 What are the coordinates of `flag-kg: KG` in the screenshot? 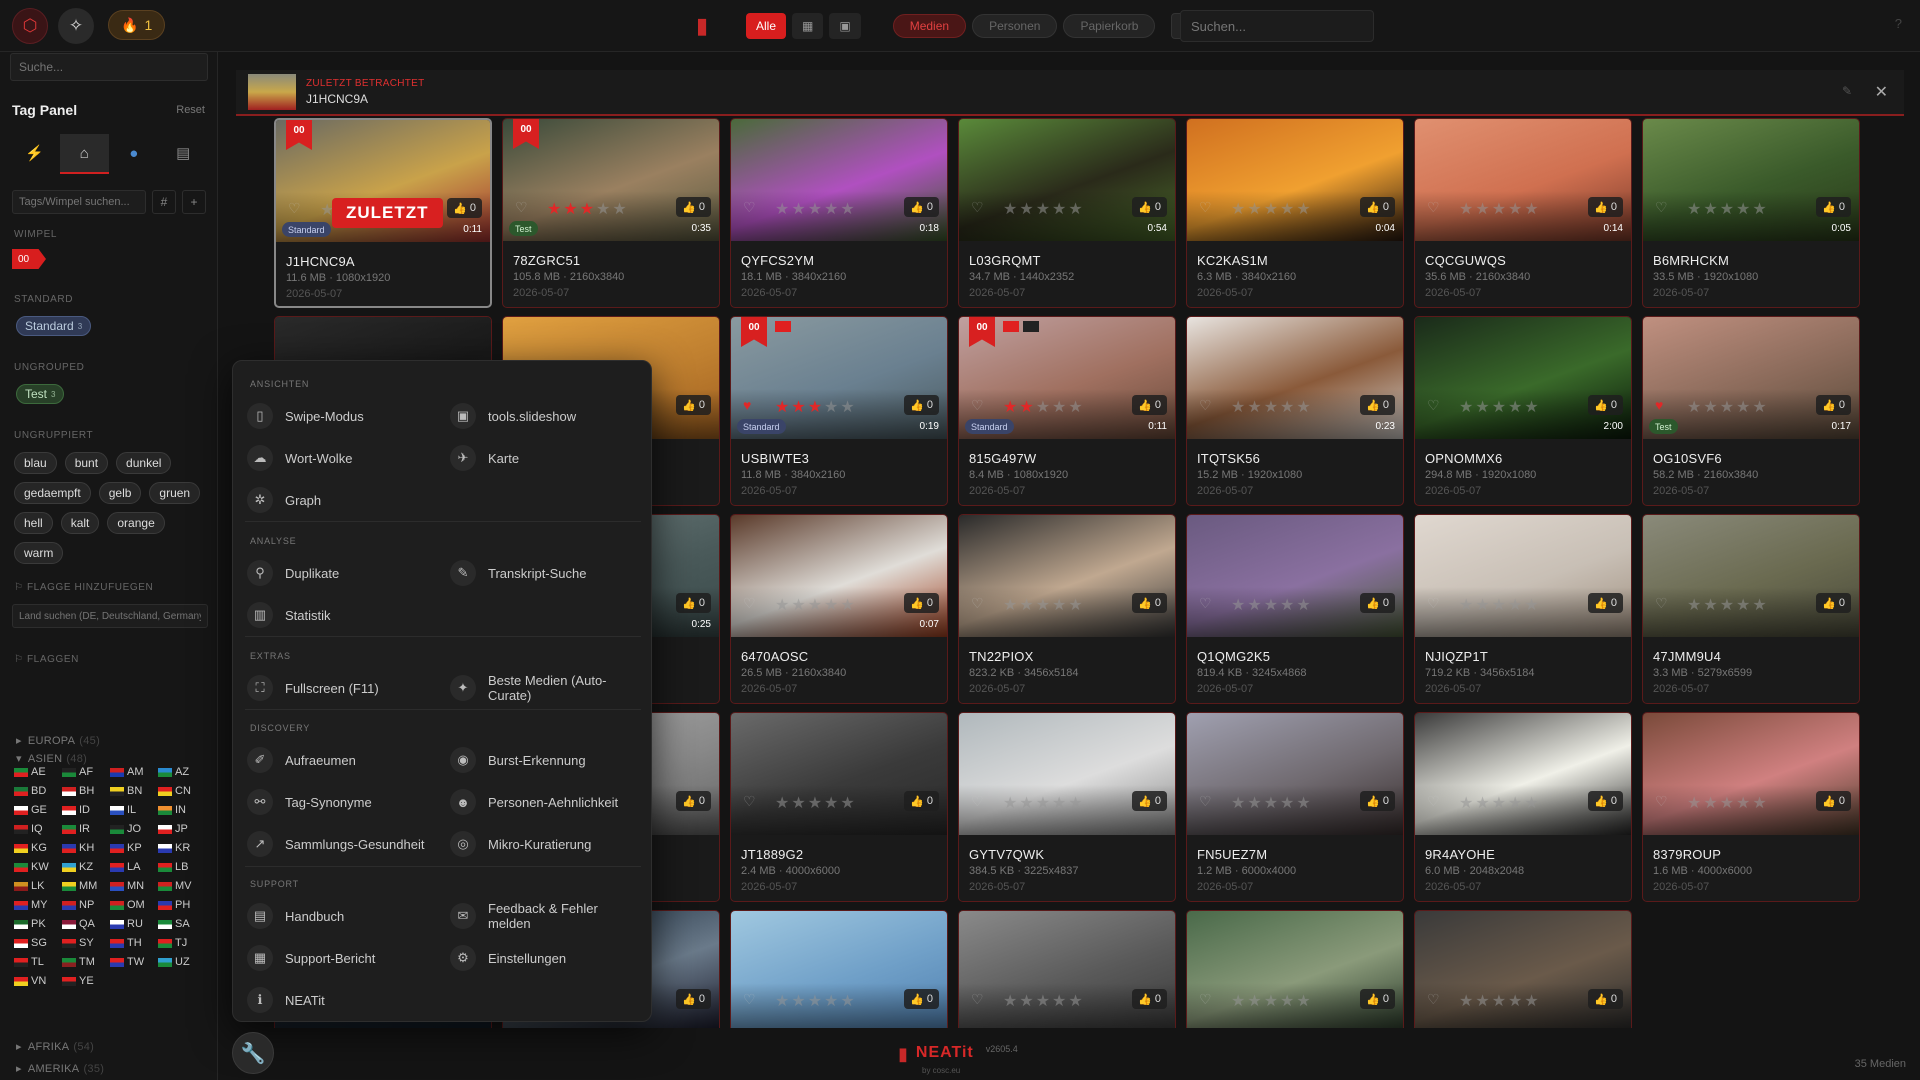 It's located at (35, 848).